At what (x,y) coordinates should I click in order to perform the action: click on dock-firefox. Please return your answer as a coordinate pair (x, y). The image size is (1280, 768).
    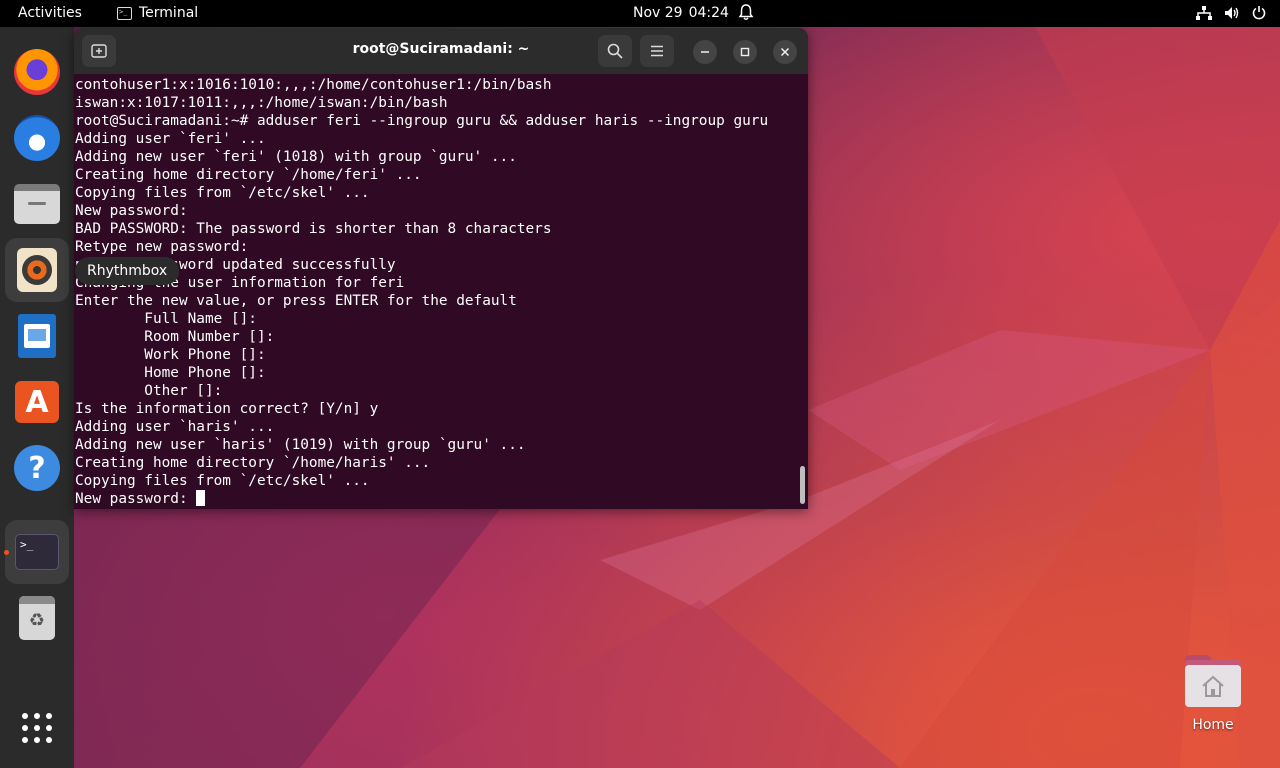
    Looking at the image, I should click on (37, 72).